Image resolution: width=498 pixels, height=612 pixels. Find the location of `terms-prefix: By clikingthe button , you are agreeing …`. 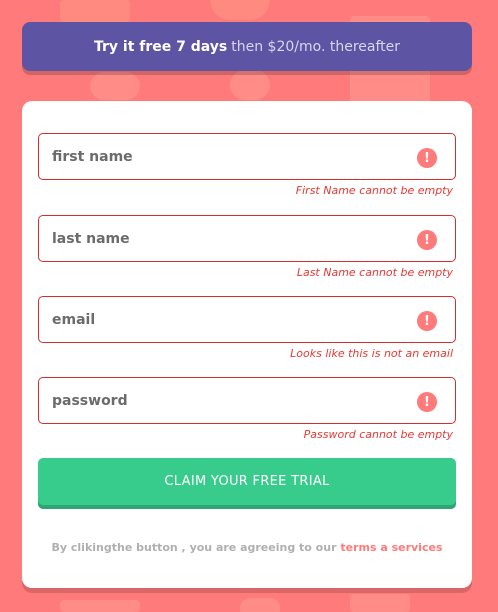

terms-prefix: By clikingthe button , you are agreeing … is located at coordinates (194, 547).